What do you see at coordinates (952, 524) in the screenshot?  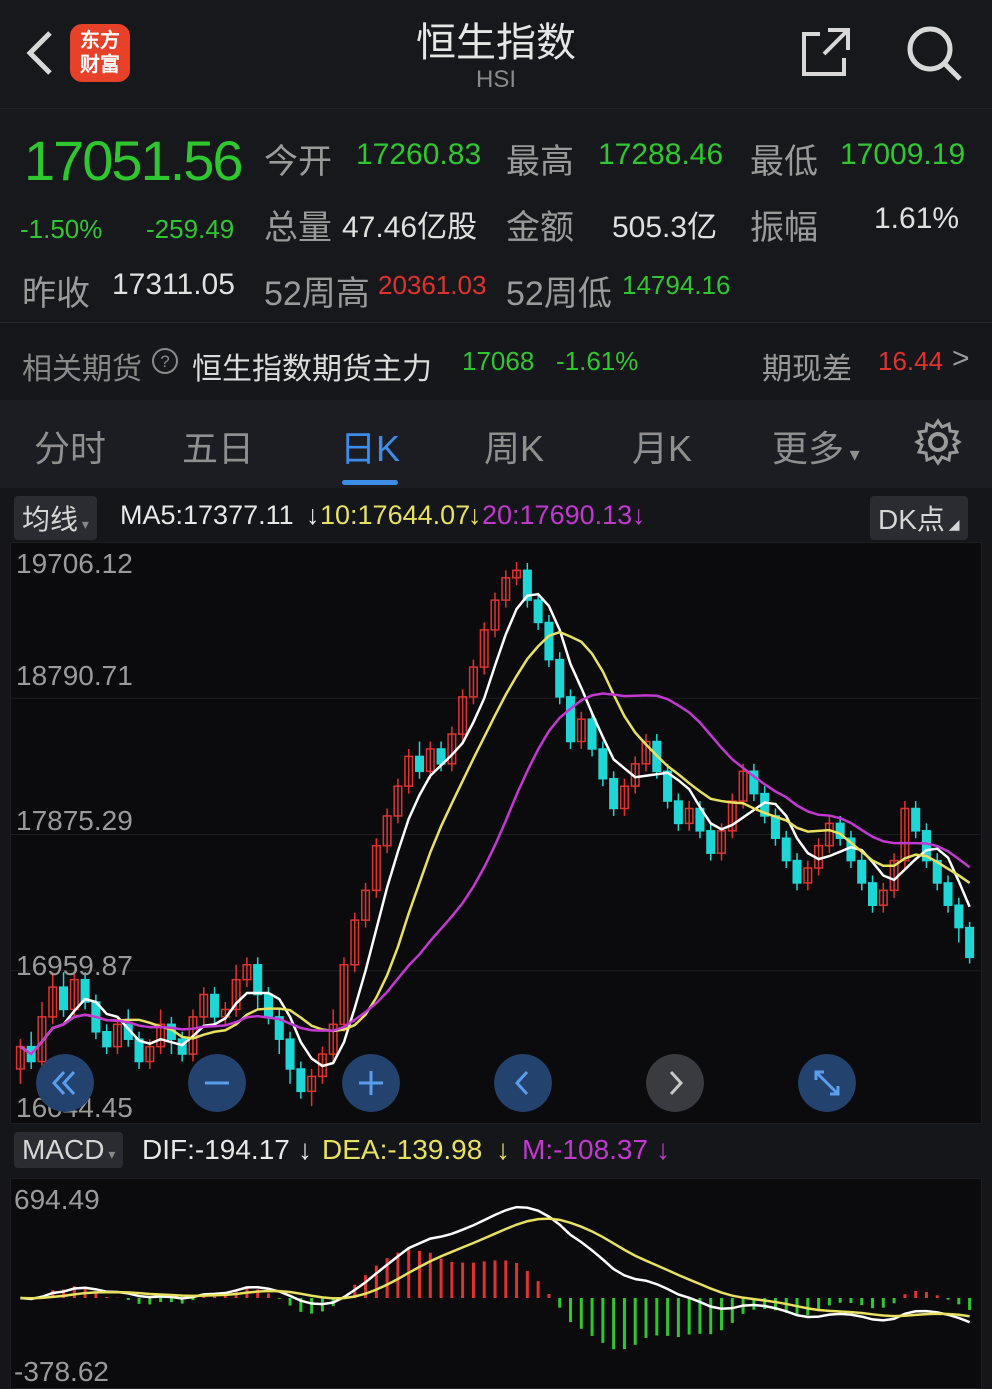 I see `corner-caret-icon: ◢` at bounding box center [952, 524].